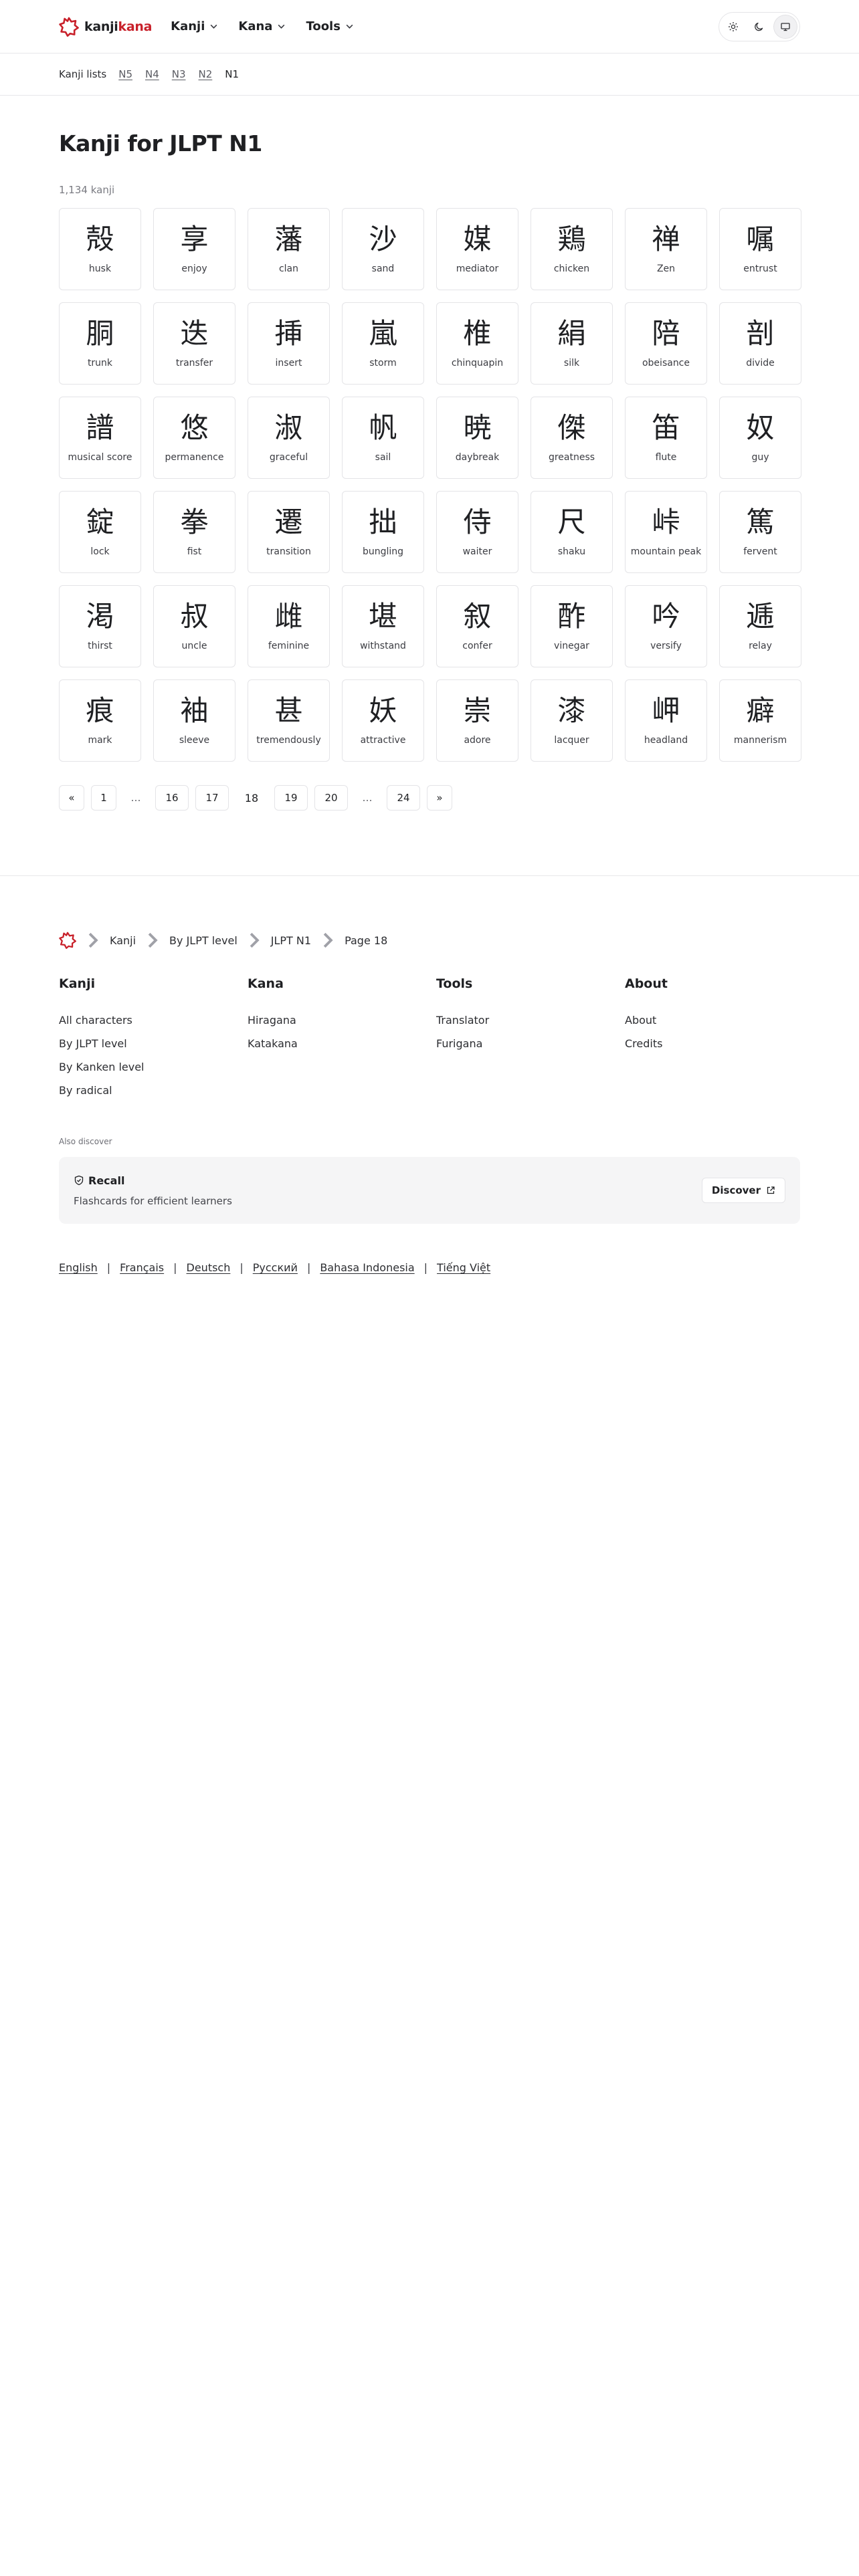  What do you see at coordinates (291, 940) in the screenshot?
I see `breadcrumb-jlpt-n1: JLPT N1` at bounding box center [291, 940].